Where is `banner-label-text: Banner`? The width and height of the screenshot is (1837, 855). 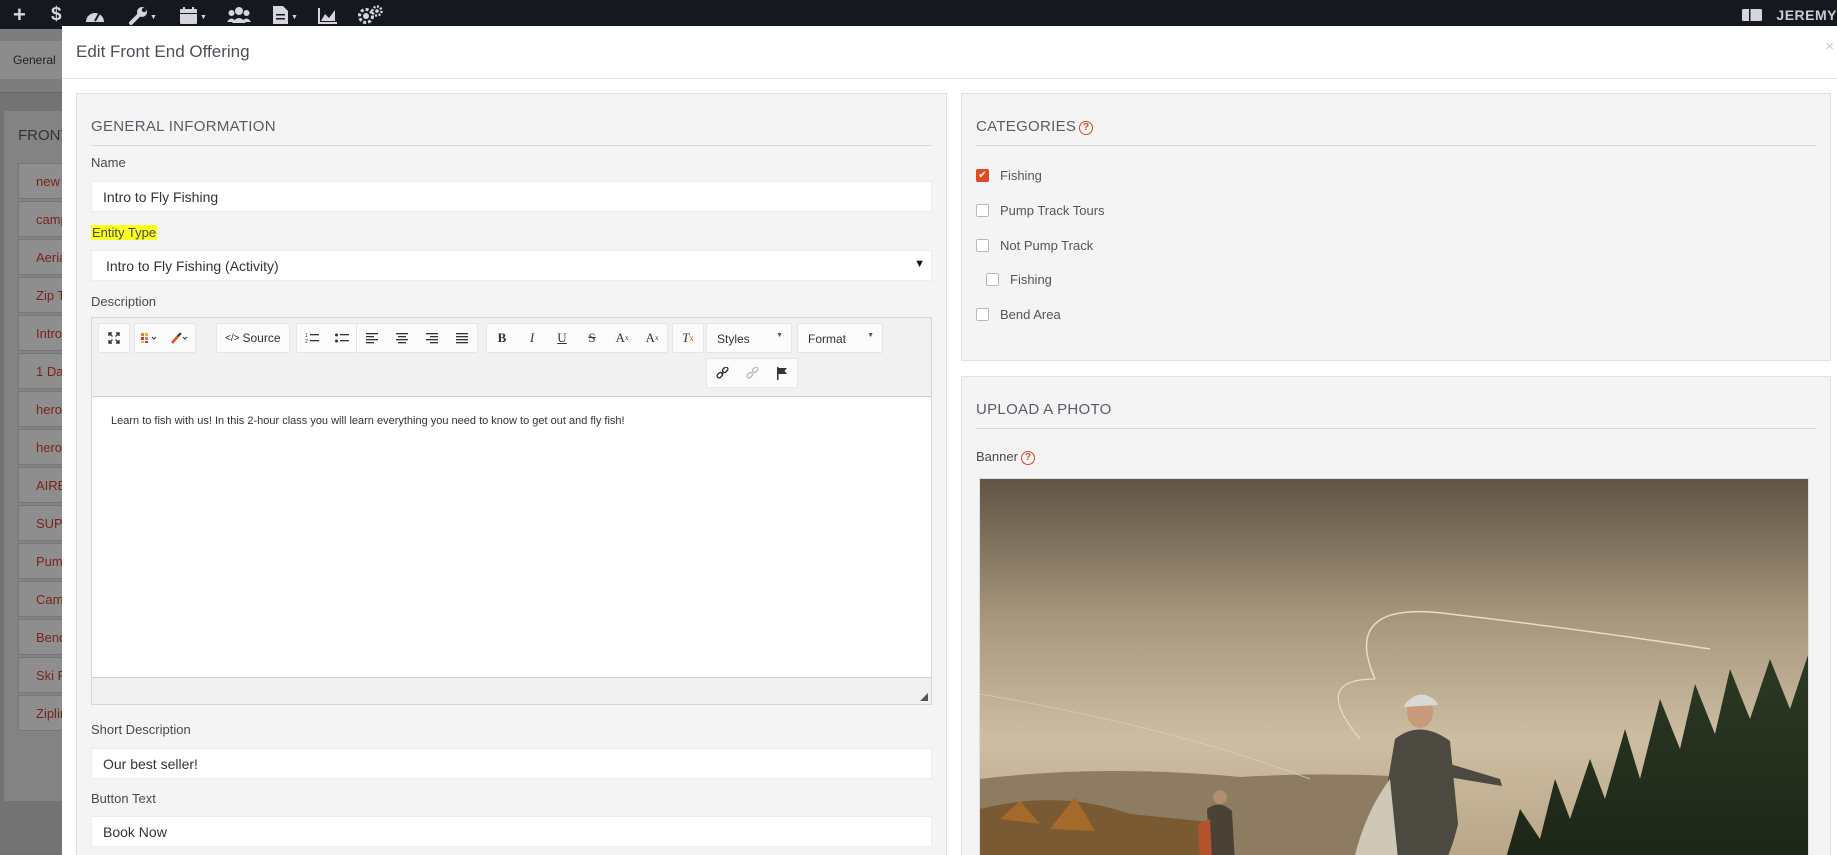 banner-label-text: Banner is located at coordinates (997, 456).